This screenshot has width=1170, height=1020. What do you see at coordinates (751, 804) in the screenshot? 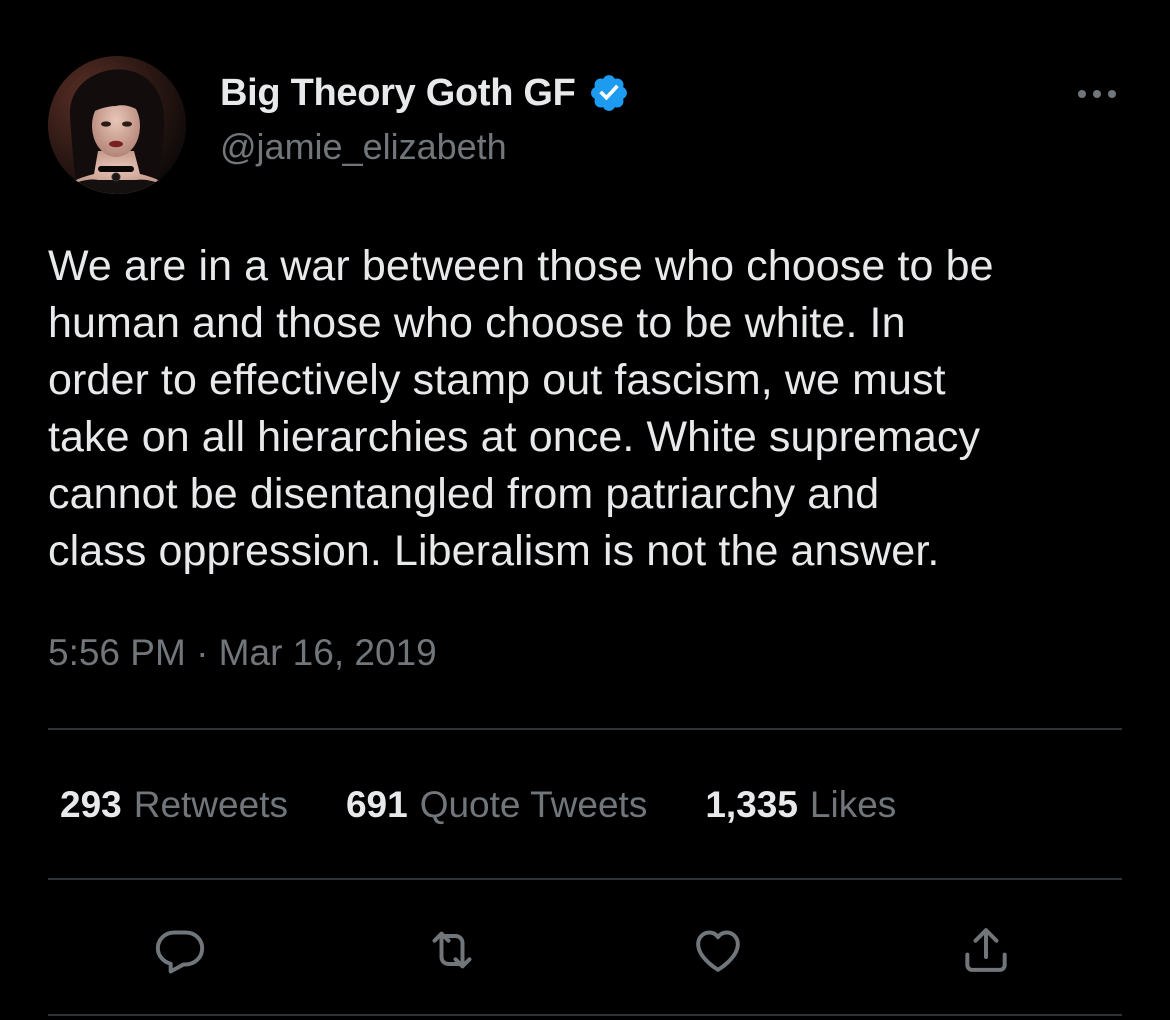
I see `likes-count: 1,335` at bounding box center [751, 804].